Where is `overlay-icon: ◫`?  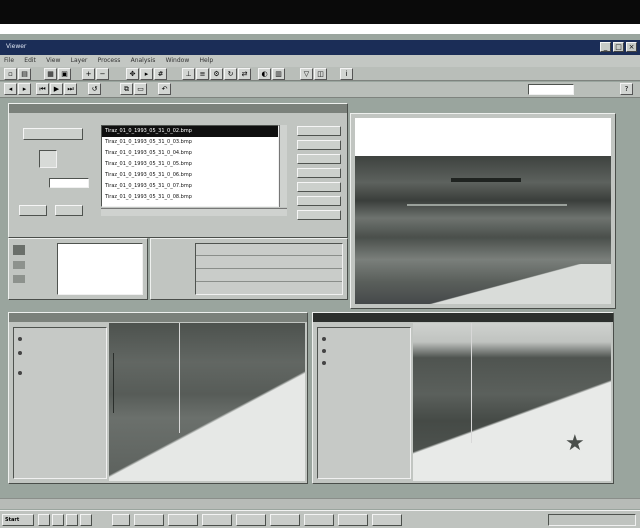
overlay-icon: ◫ is located at coordinates (320, 74).